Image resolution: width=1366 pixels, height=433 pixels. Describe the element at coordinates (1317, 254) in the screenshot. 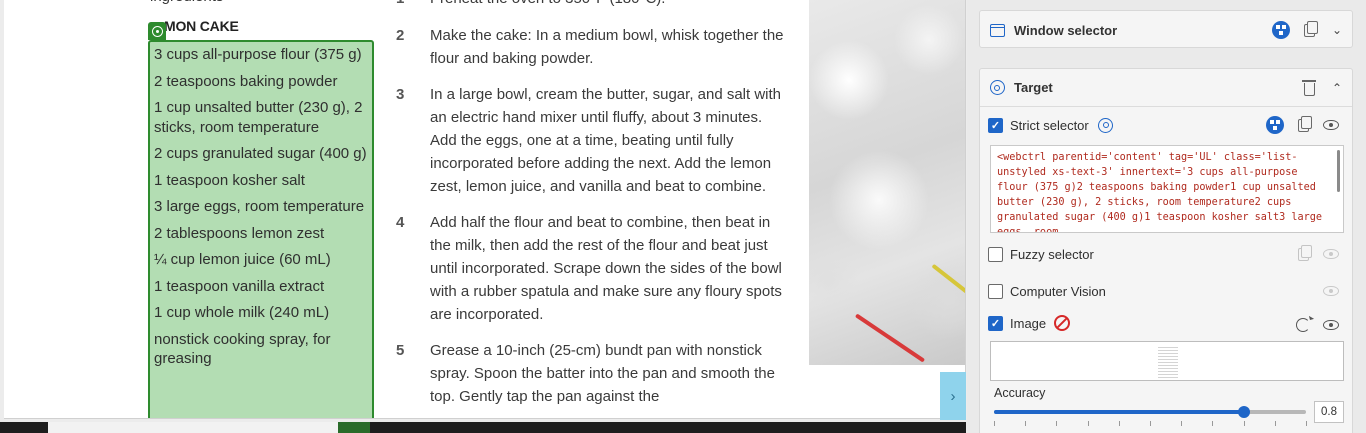

I see `fuzzy-selector-actions` at that location.